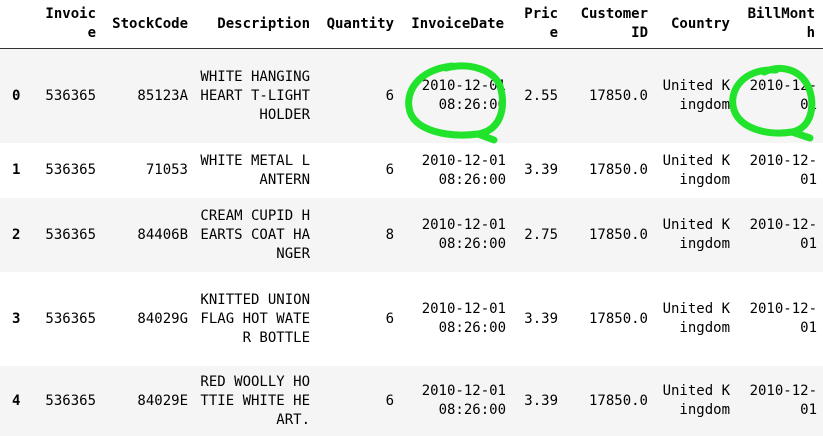  Describe the element at coordinates (166, 170) in the screenshot. I see `cell-stockcode: 71053` at that location.